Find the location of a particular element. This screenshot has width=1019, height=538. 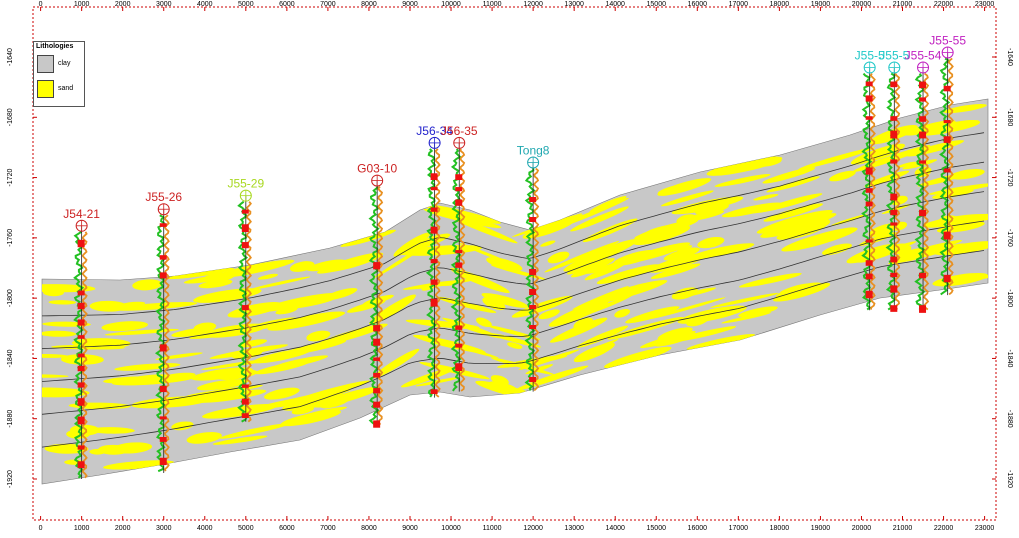

y-tick-label-right: -1800 is located at coordinates (1009, 298).